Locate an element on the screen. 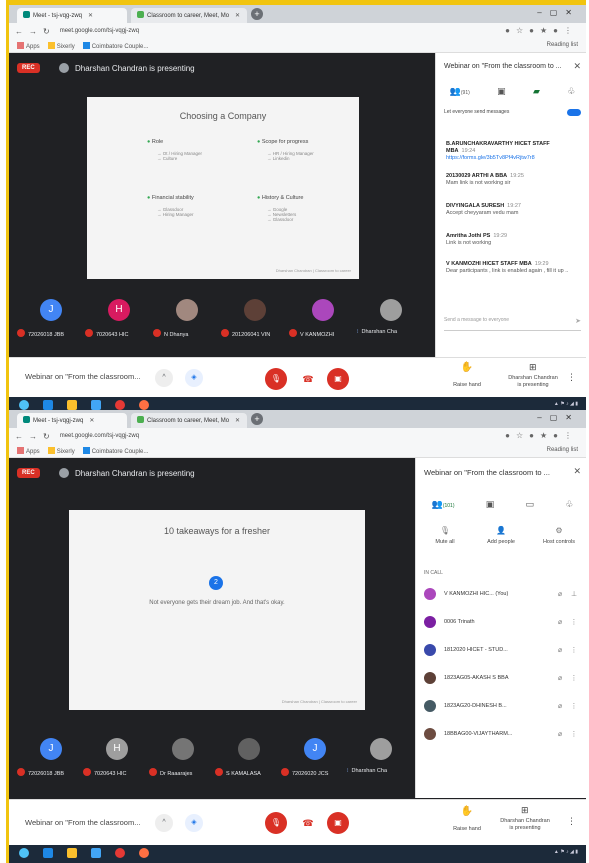  tab-meet: Meet - tsj-vqgj-zwq ✕ is located at coordinates (72, 420).